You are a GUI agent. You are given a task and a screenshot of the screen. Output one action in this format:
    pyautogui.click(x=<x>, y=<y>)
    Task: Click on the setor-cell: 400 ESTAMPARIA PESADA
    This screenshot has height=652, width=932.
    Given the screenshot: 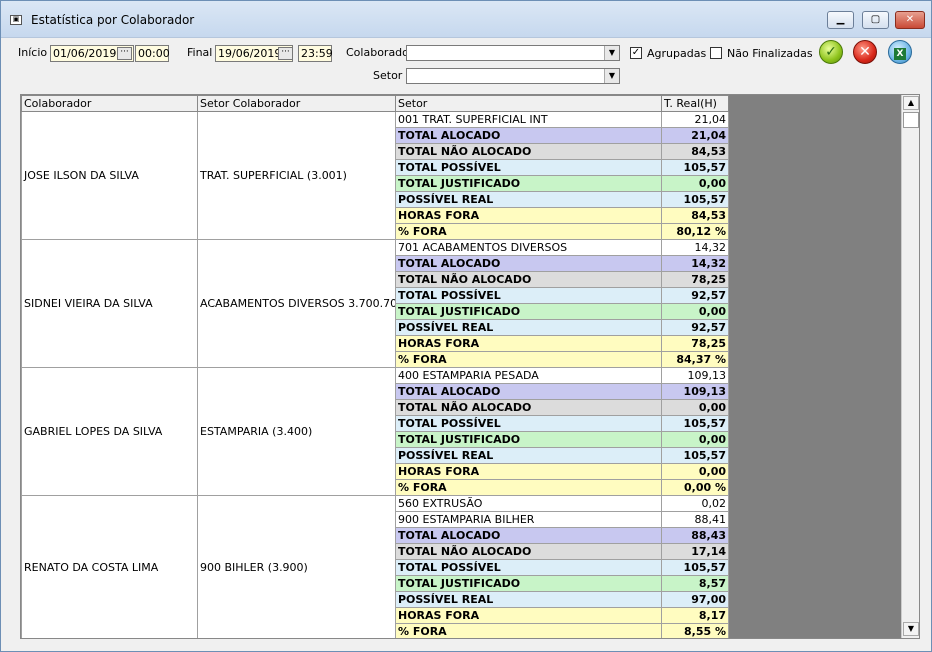 What is the action you would take?
    pyautogui.click(x=528, y=375)
    